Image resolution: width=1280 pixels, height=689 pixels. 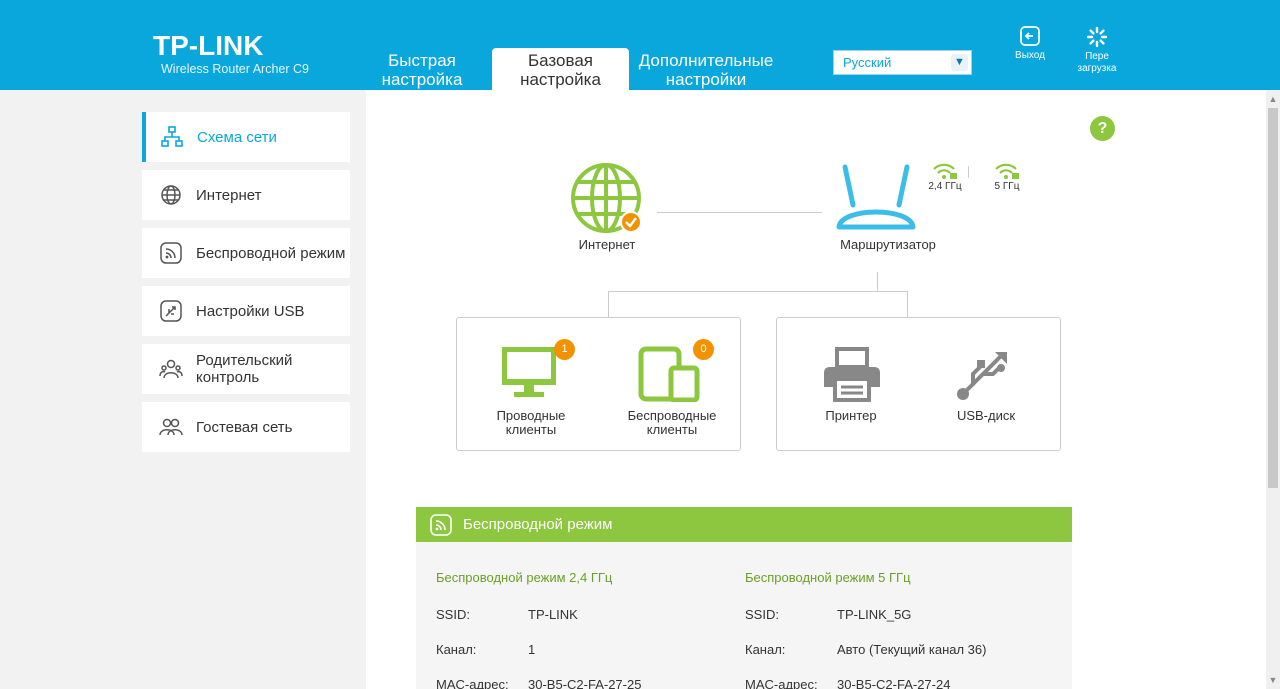 What do you see at coordinates (744, 524) in the screenshot?
I see `wireless-panel-header: Беспроводной режим` at bounding box center [744, 524].